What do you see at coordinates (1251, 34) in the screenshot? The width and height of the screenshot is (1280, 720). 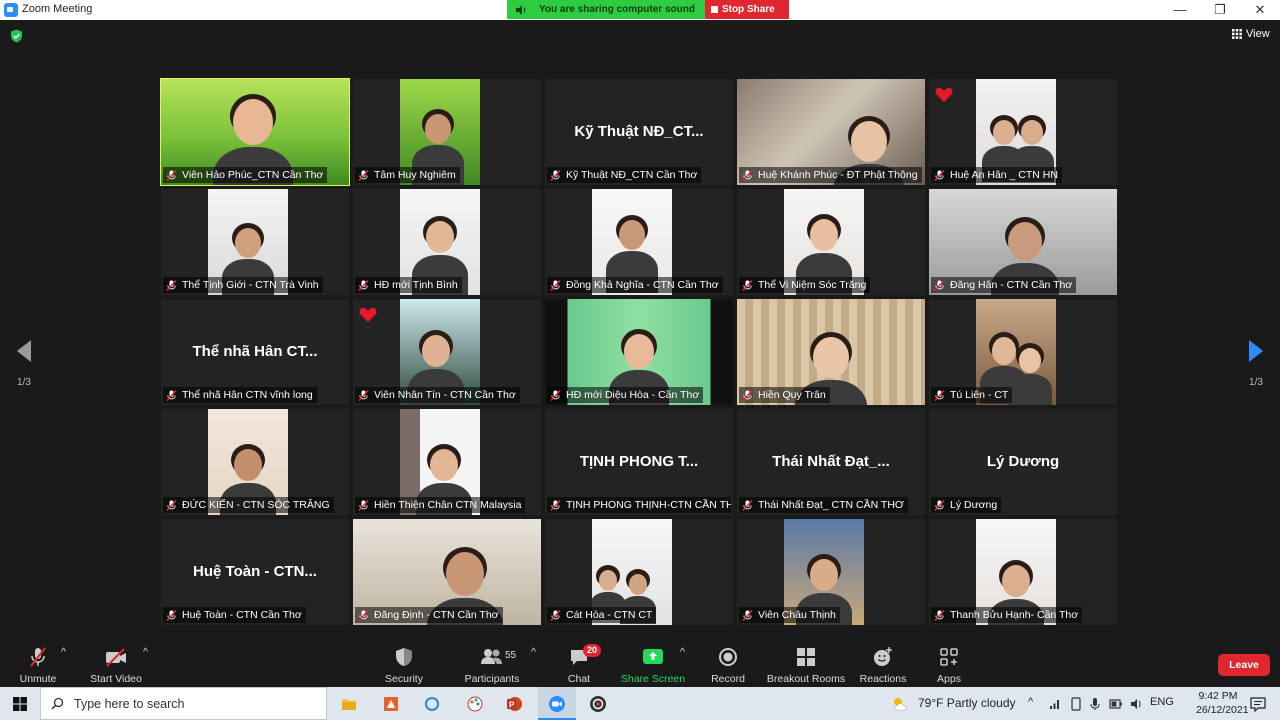 I see `view-button: View` at bounding box center [1251, 34].